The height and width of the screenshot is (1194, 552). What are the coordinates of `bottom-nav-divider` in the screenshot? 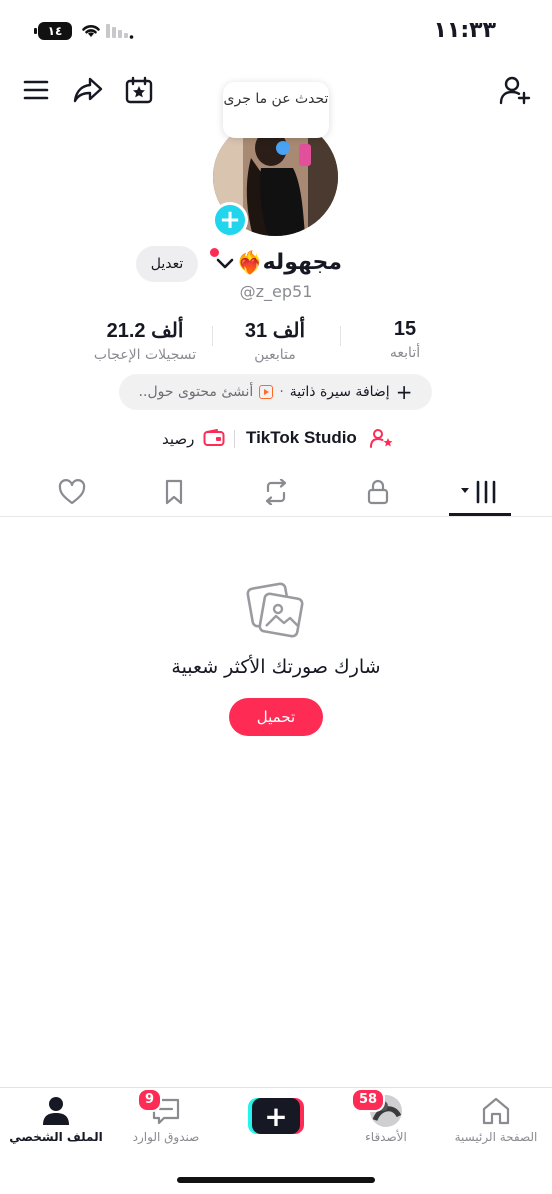 It's located at (276, 1087).